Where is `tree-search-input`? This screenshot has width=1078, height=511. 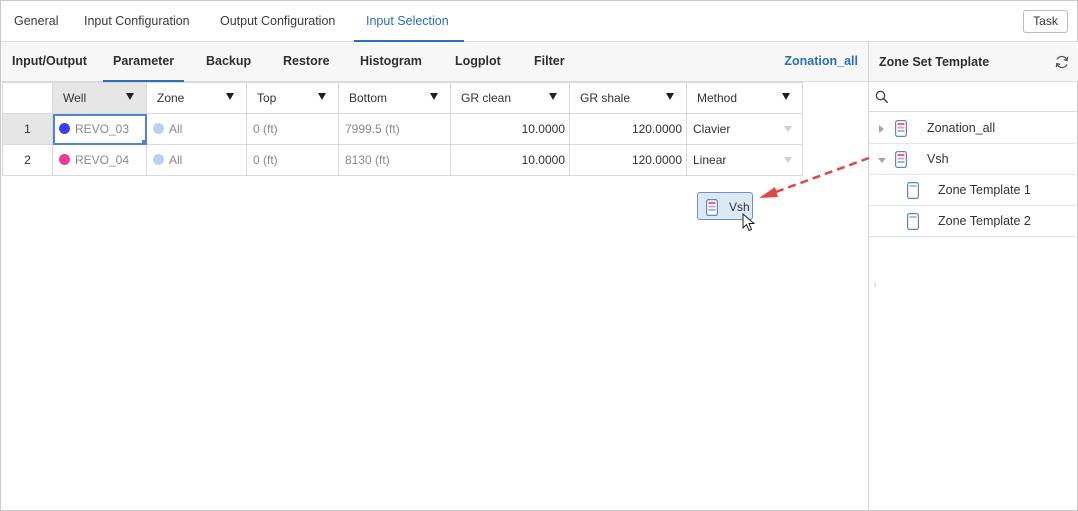
tree-search-input is located at coordinates (983, 97).